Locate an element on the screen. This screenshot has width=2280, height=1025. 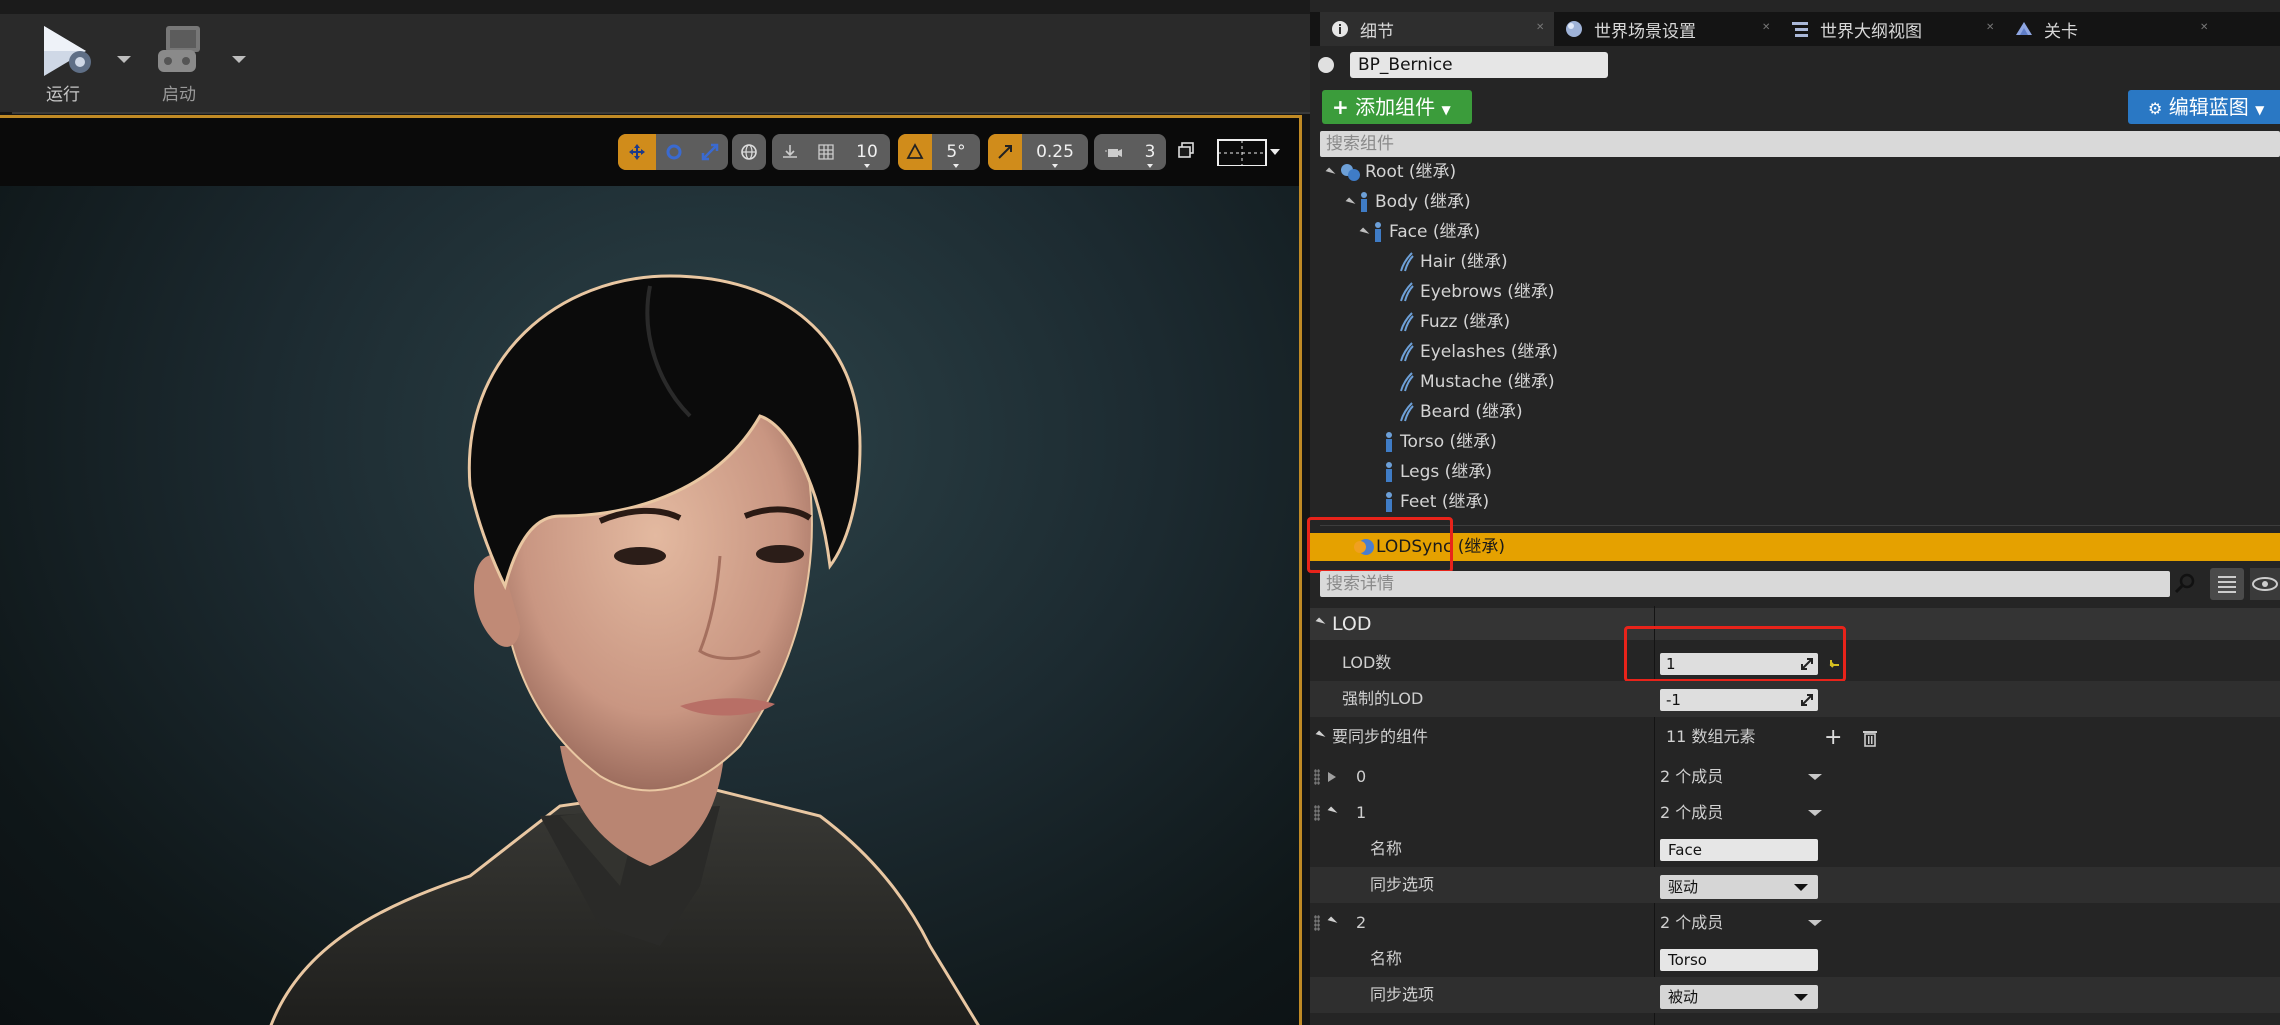
tree-item-body: Body (继承) is located at coordinates (1408, 202).